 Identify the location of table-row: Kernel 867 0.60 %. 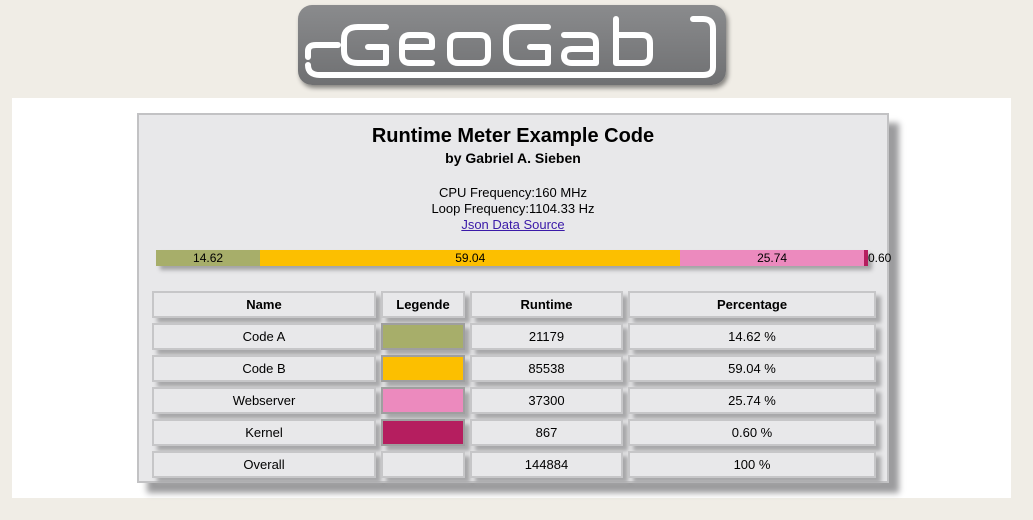
(514, 432).